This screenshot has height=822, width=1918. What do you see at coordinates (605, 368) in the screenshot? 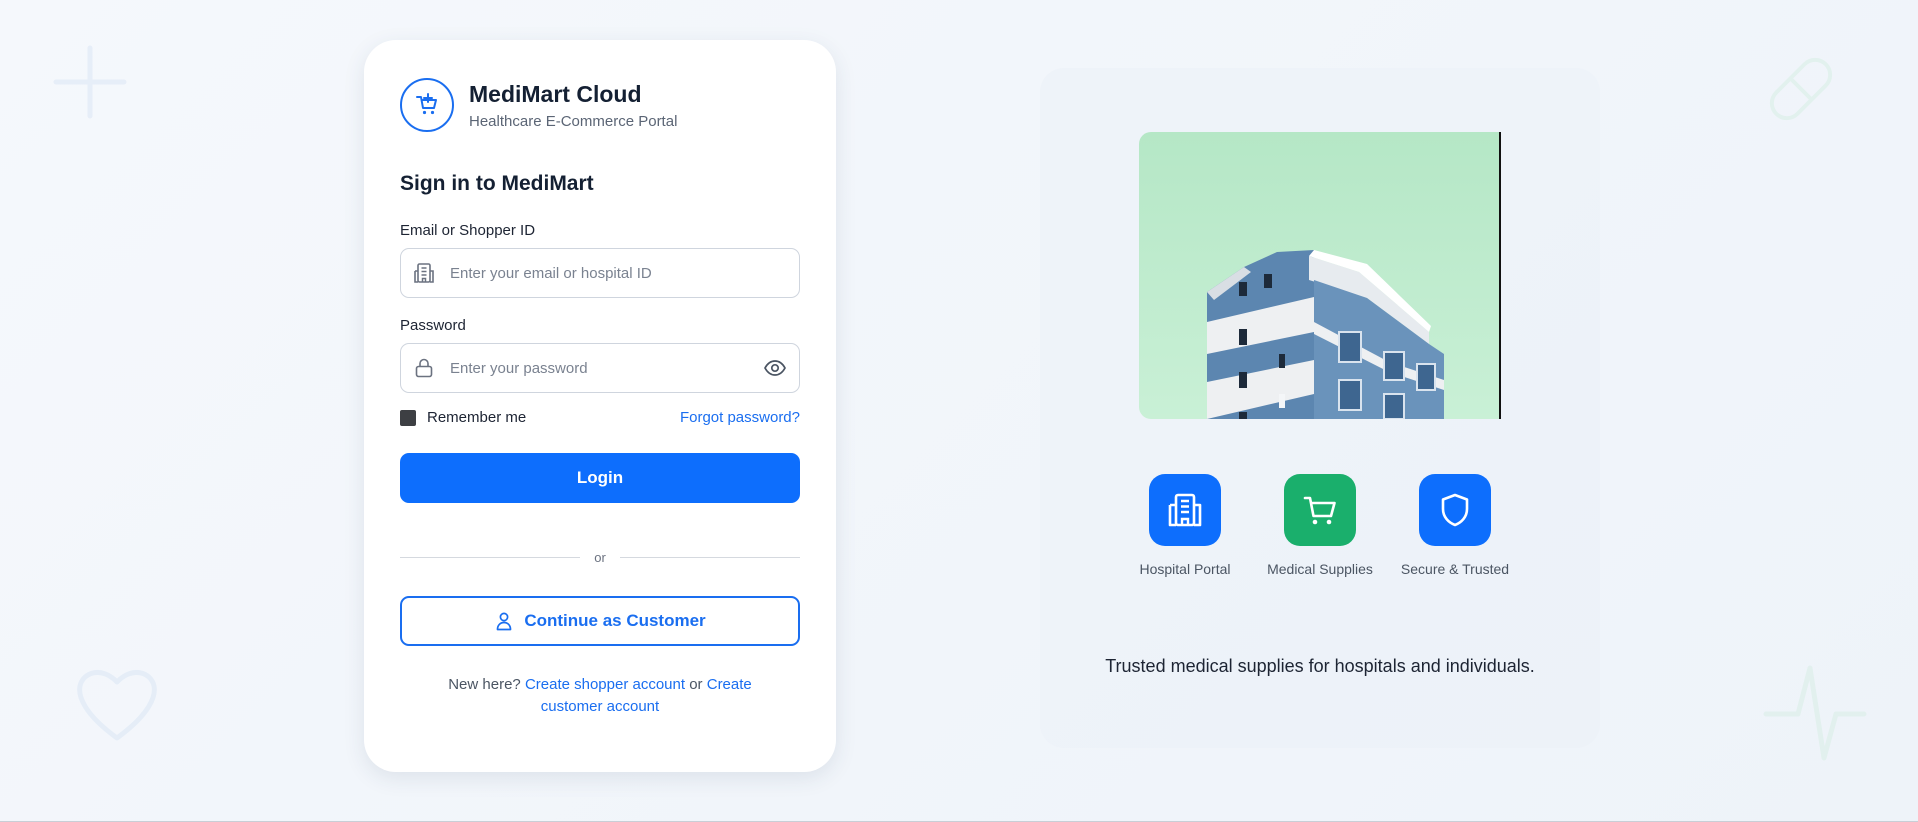
I see `password-input` at bounding box center [605, 368].